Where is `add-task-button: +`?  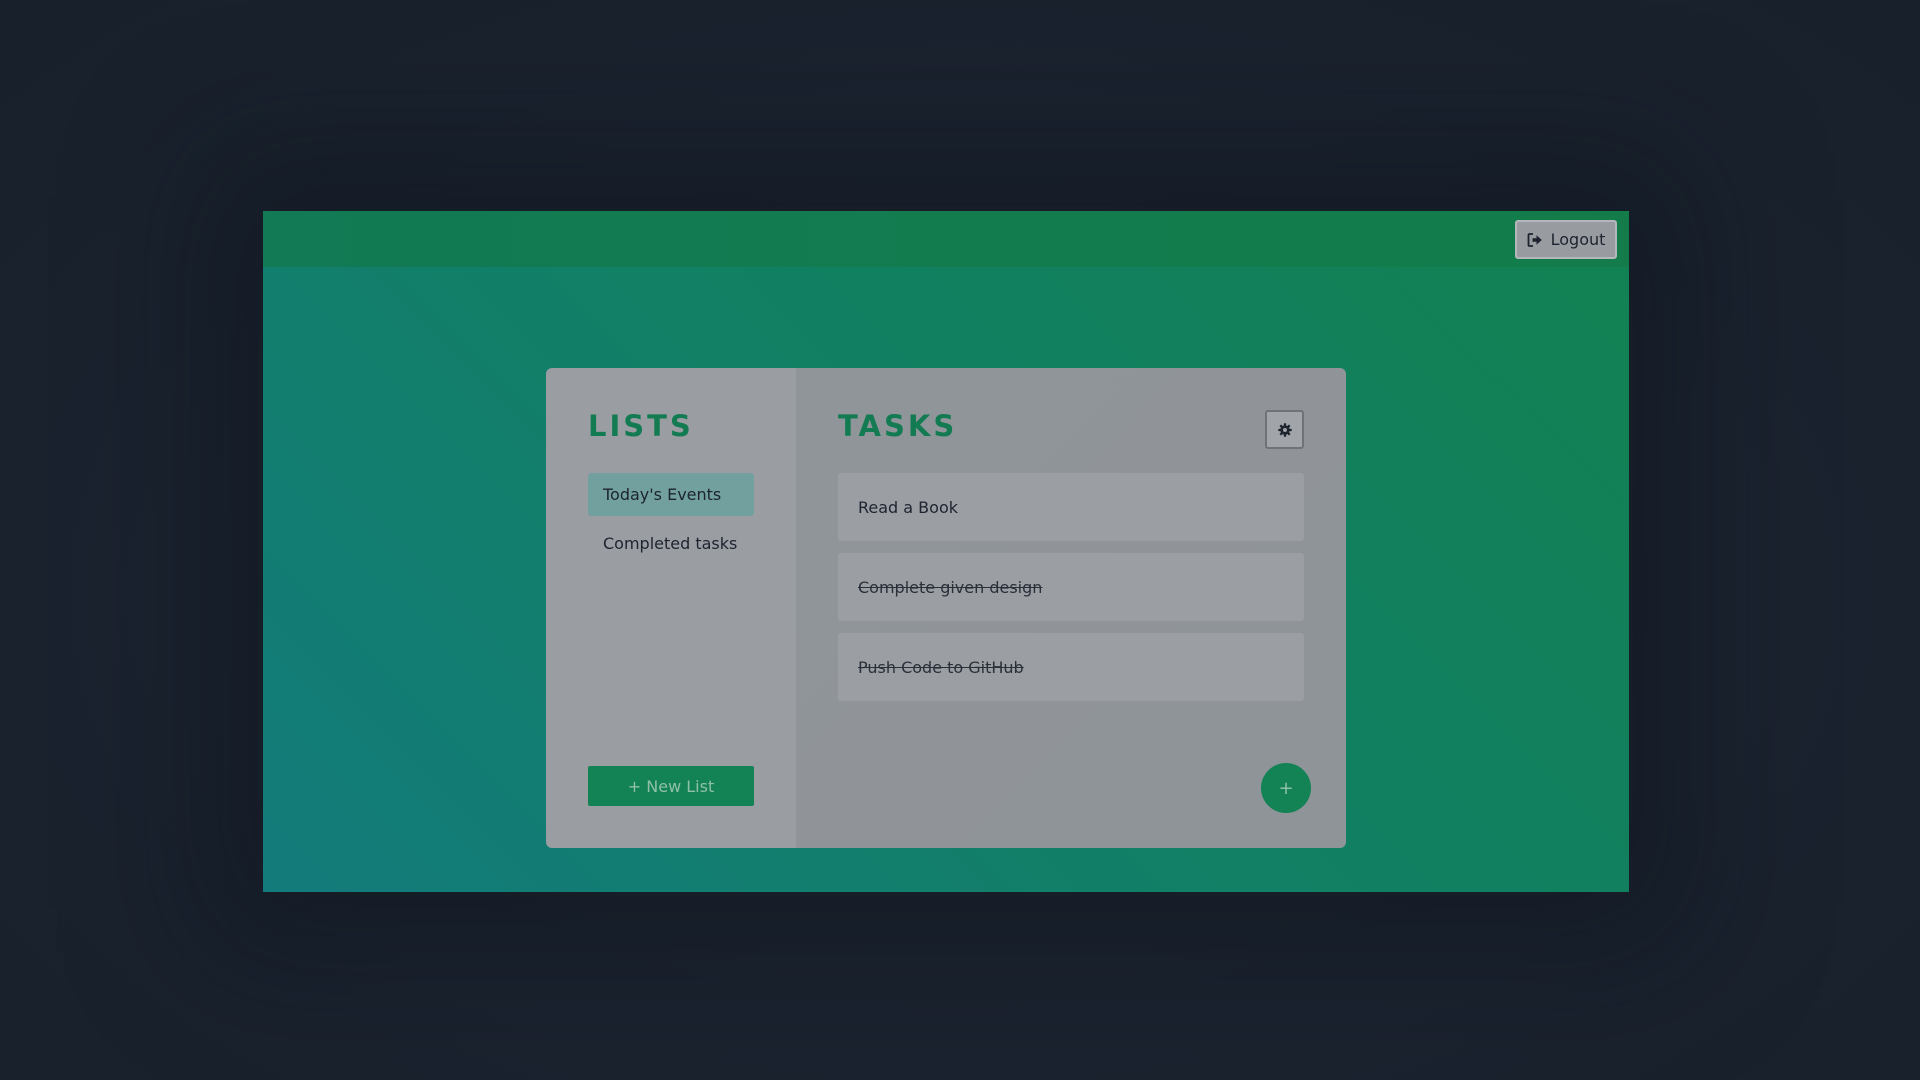
add-task-button: + is located at coordinates (1286, 788).